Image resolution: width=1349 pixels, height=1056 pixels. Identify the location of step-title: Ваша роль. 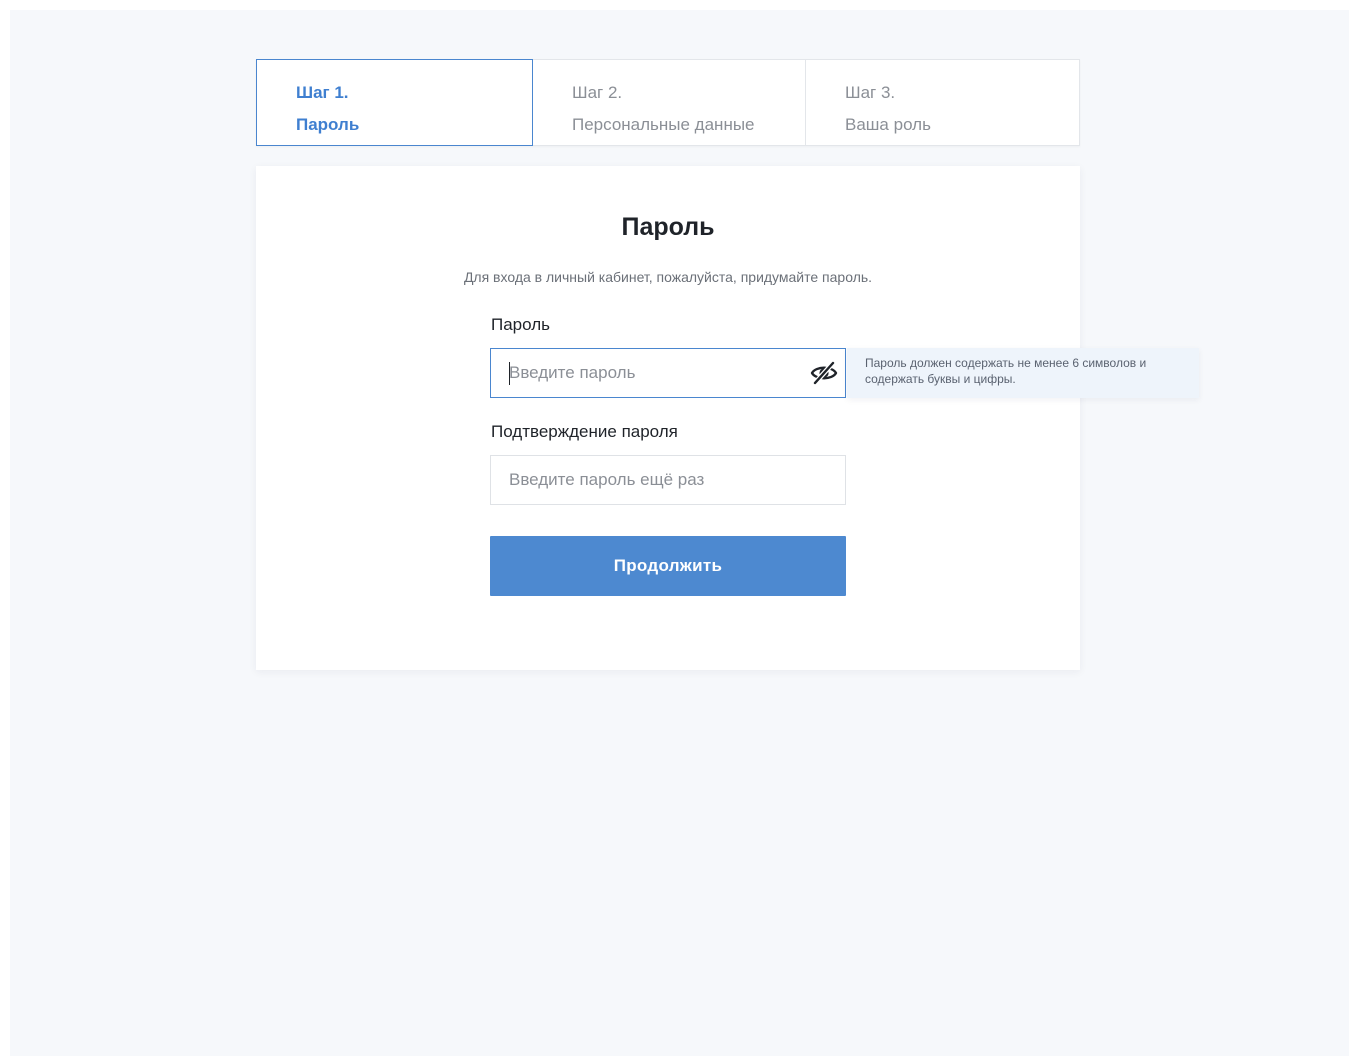
(888, 124).